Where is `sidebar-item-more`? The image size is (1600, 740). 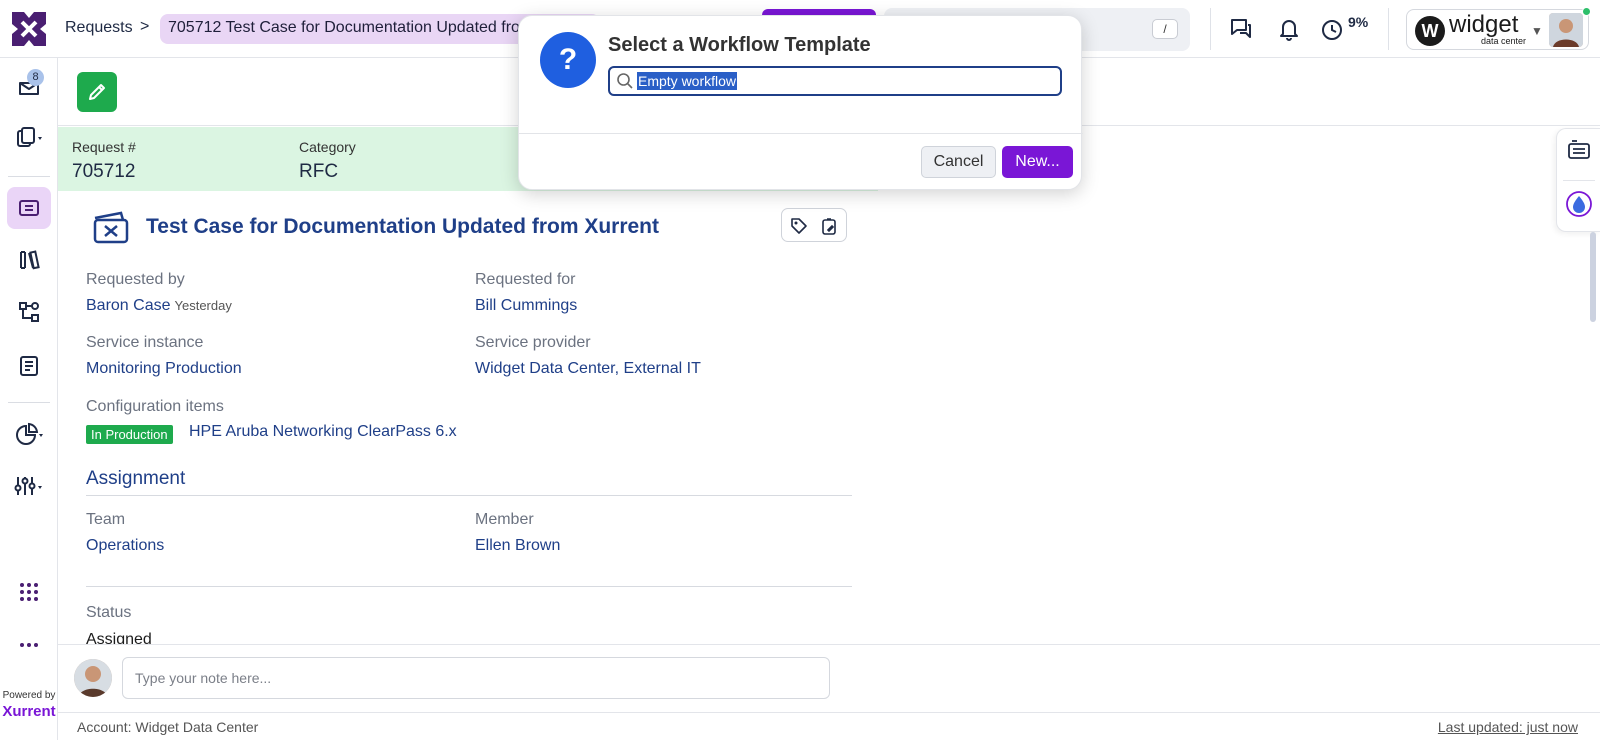 sidebar-item-more is located at coordinates (29, 645).